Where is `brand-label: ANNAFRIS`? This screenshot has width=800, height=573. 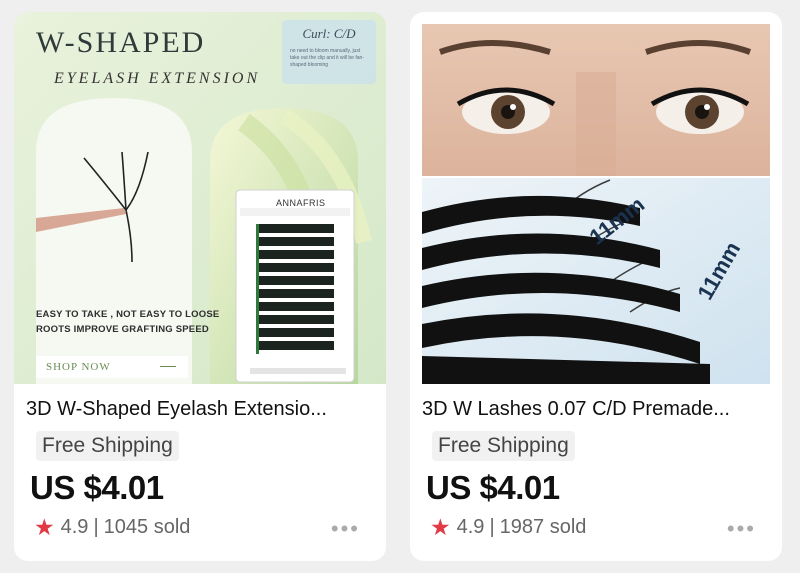
brand-label: ANNAFRIS is located at coordinates (301, 203).